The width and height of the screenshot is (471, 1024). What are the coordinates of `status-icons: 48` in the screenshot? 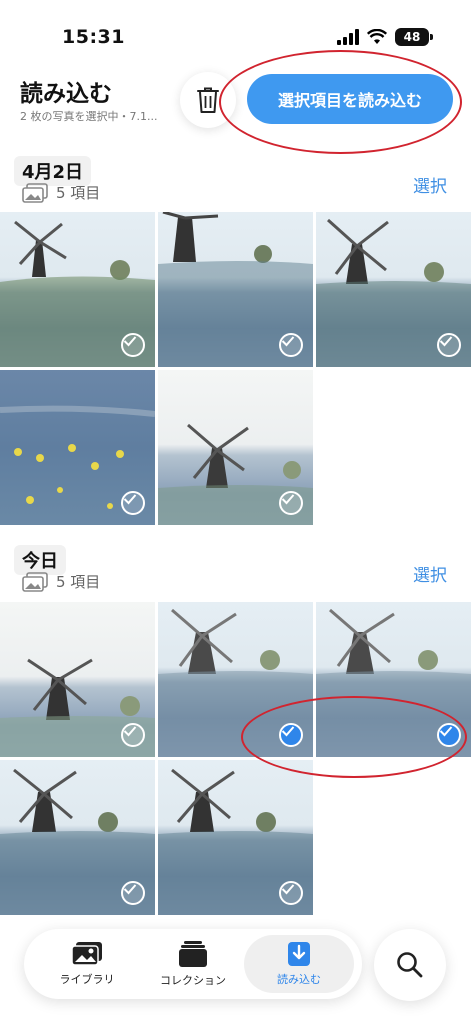 It's located at (385, 37).